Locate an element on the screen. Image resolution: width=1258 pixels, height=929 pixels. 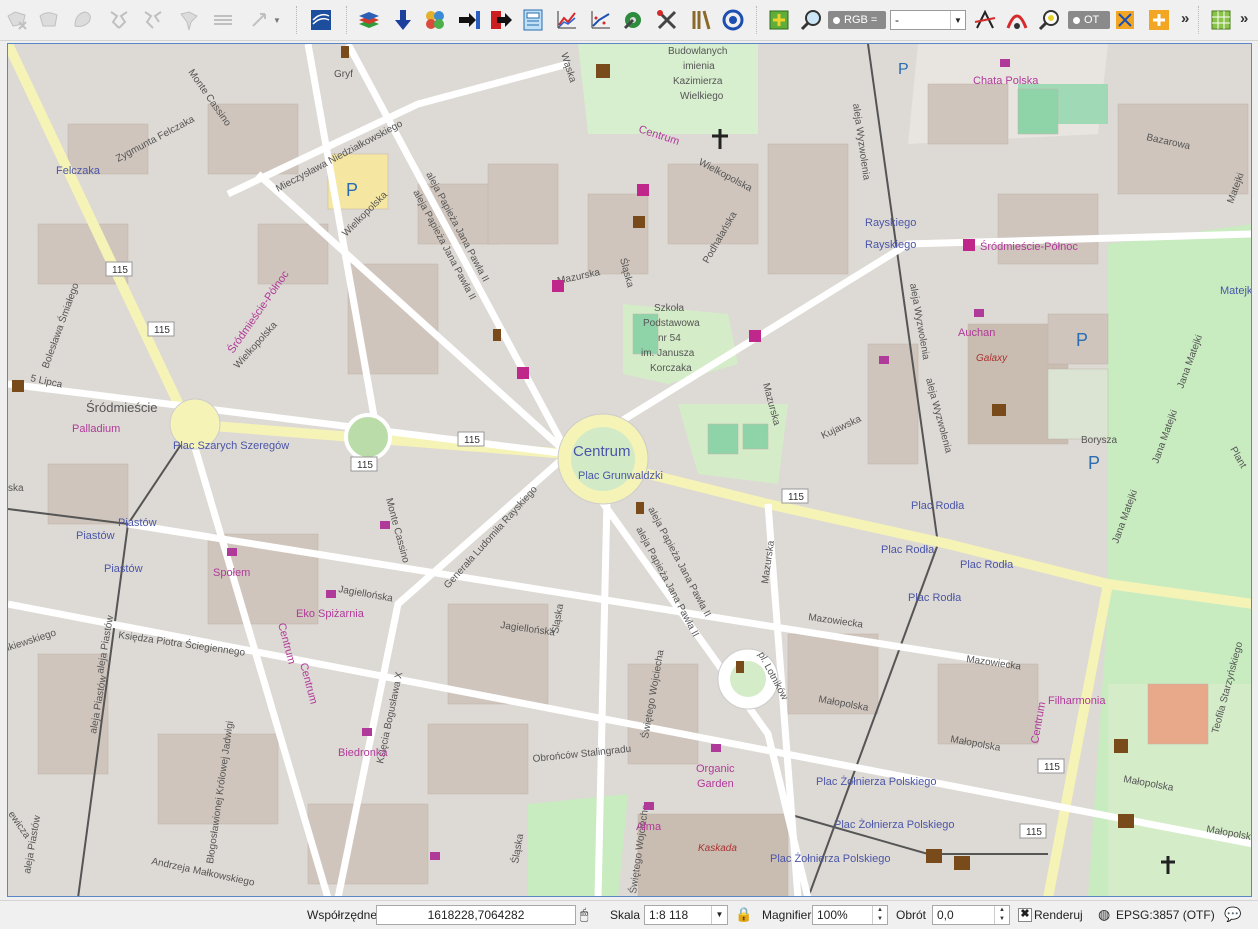
label-rayskiego-gen: Generała Ludomiła Rayskiego is located at coordinates (491, 537).